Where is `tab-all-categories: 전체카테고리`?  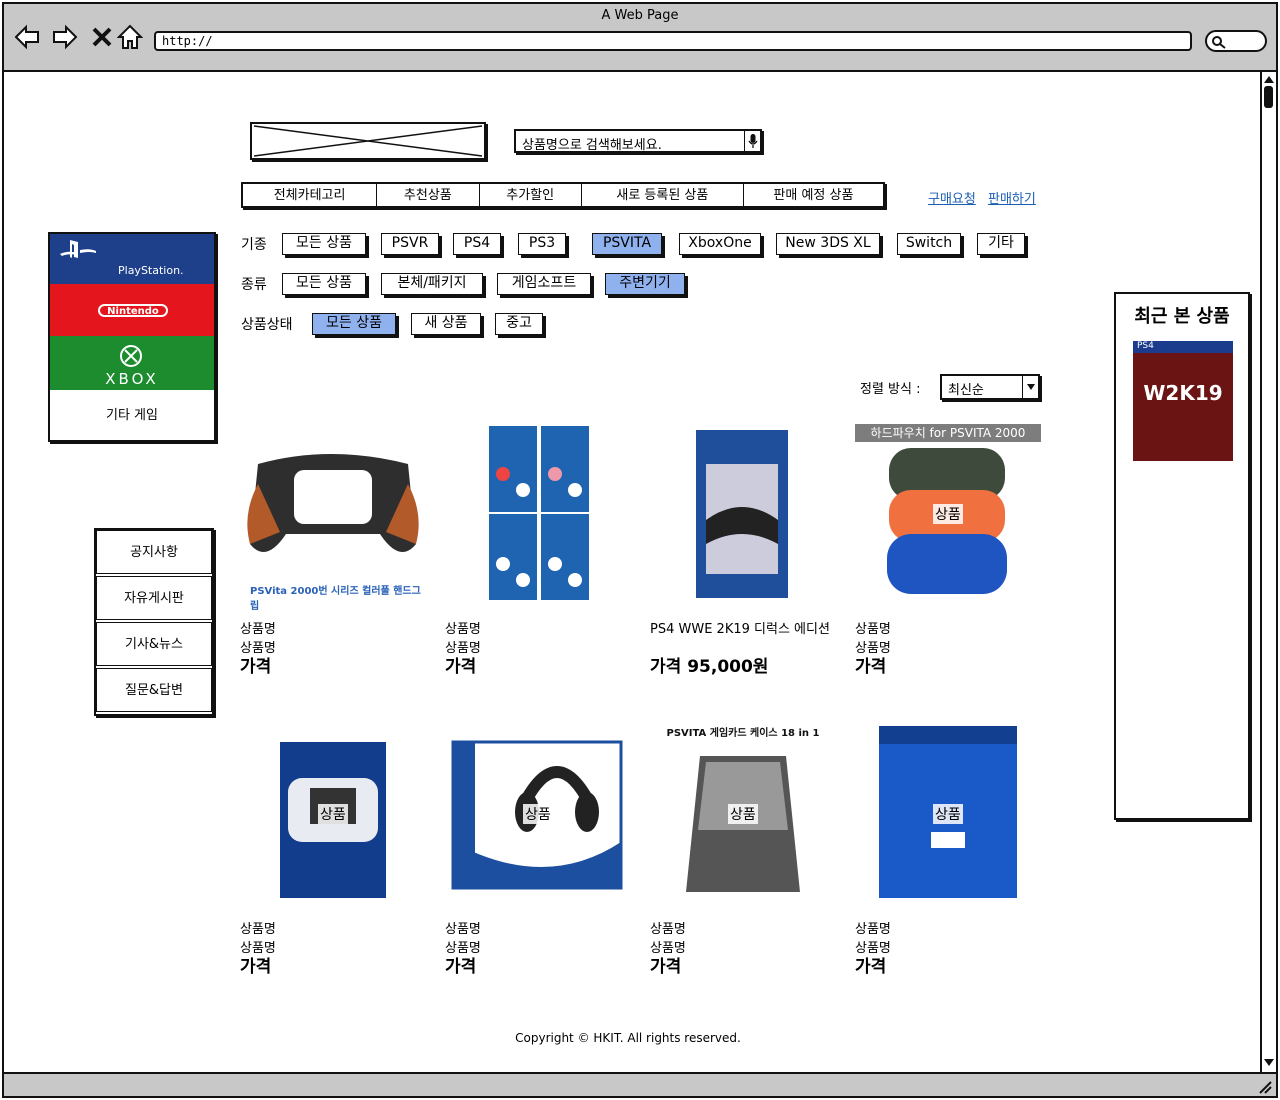 tab-all-categories: 전체카테고리 is located at coordinates (310, 195).